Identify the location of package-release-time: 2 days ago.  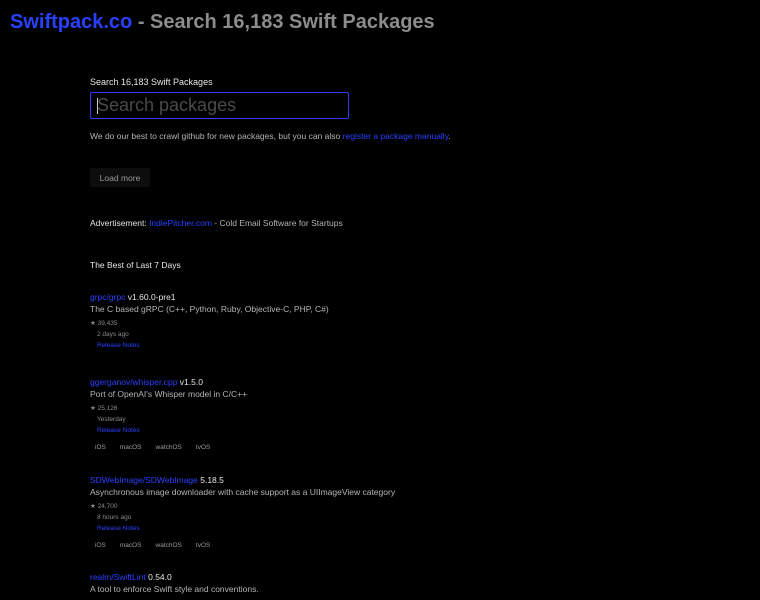
(113, 334).